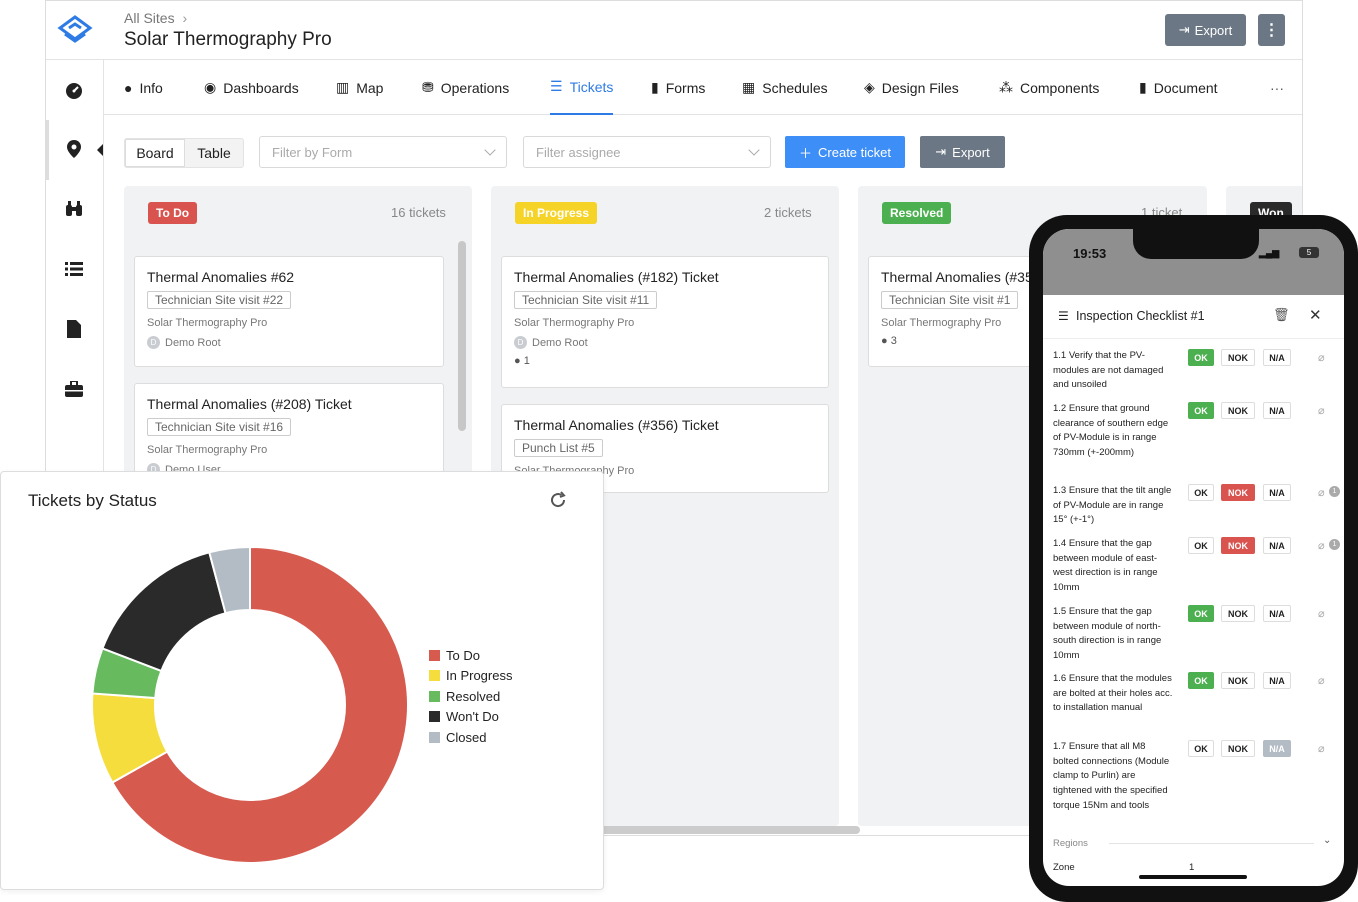  What do you see at coordinates (193, 342) in the screenshot?
I see `assignee-name: Demo Root` at bounding box center [193, 342].